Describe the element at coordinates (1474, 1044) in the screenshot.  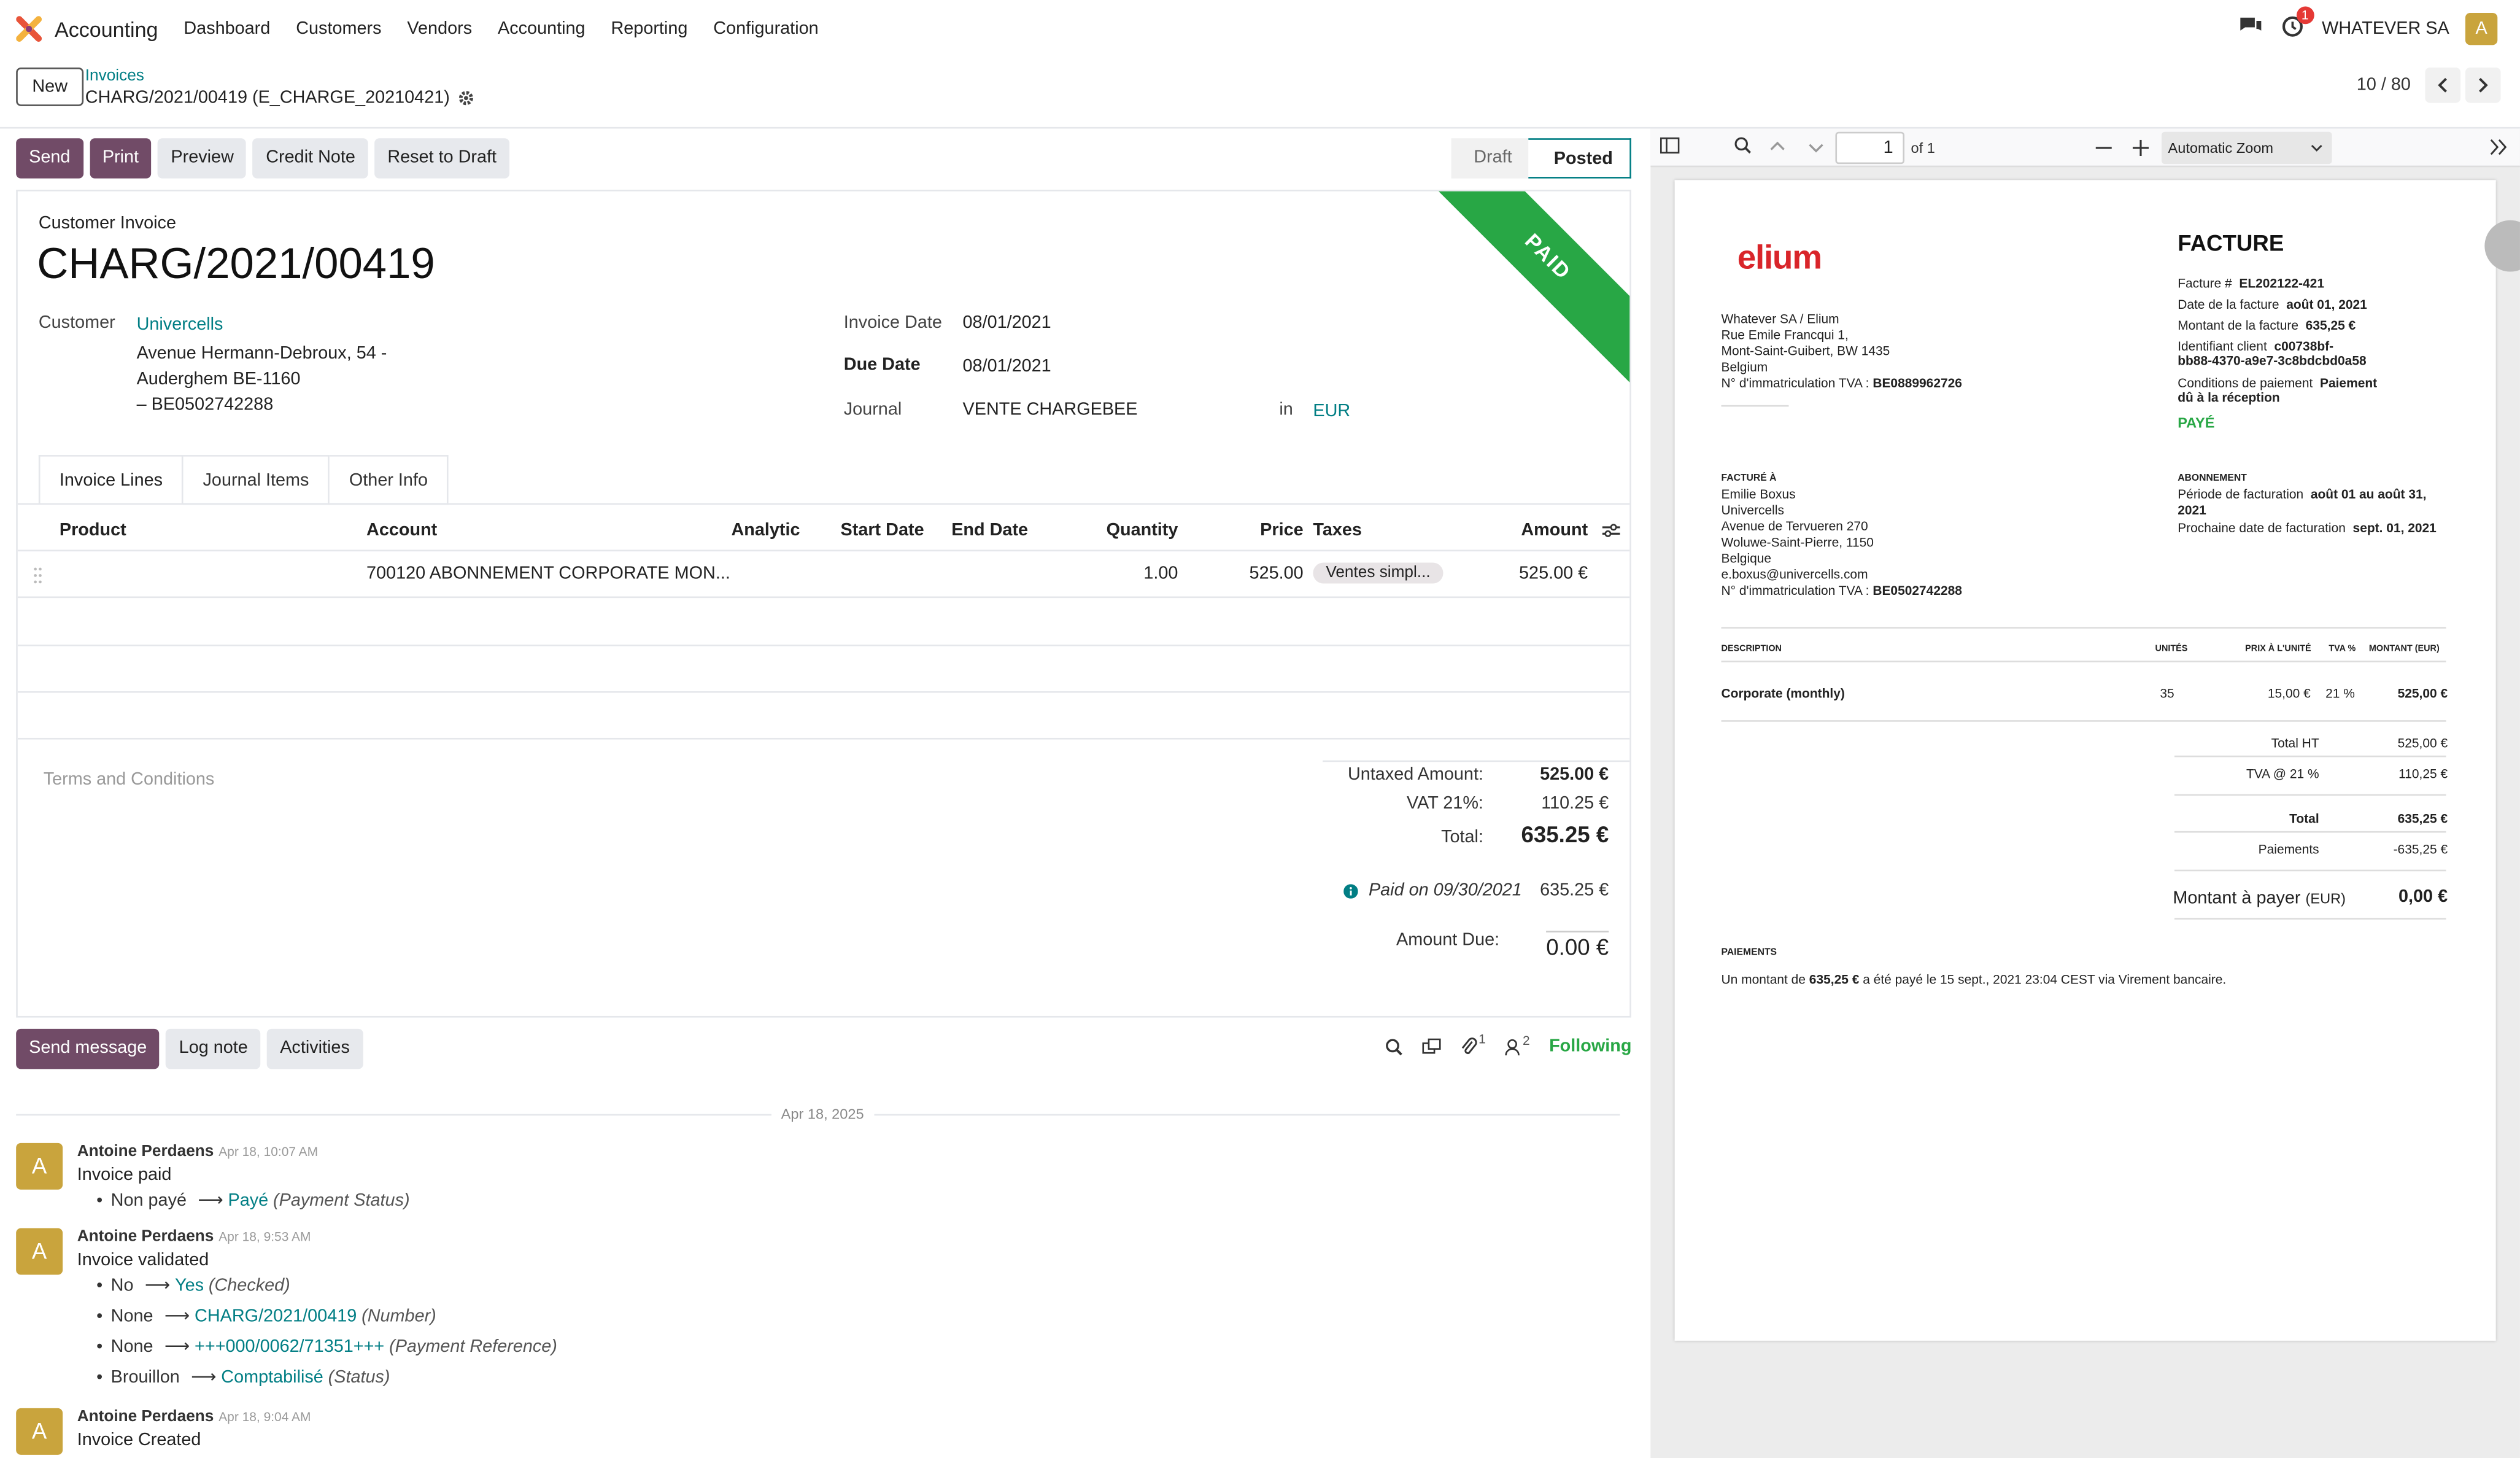
I see `attachments-button: 1` at that location.